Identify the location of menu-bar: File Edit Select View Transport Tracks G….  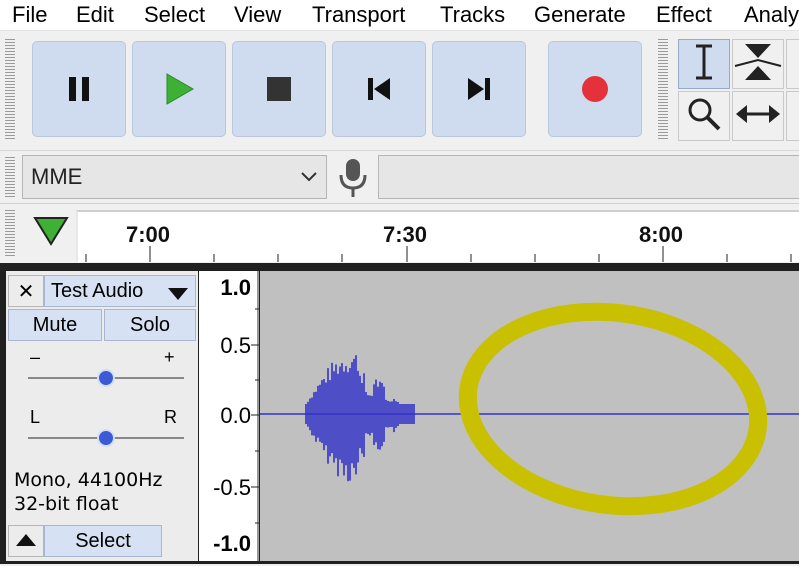
(399, 15).